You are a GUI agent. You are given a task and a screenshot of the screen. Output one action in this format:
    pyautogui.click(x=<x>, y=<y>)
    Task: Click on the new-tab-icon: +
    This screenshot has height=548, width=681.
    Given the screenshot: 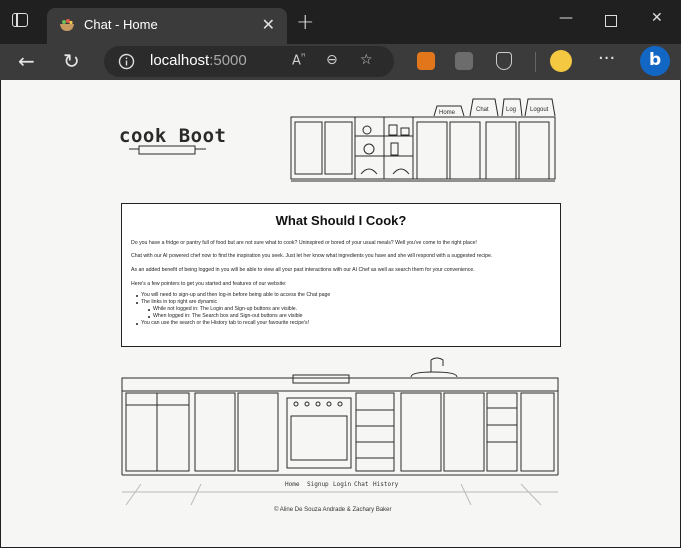 What is the action you would take?
    pyautogui.click(x=305, y=22)
    